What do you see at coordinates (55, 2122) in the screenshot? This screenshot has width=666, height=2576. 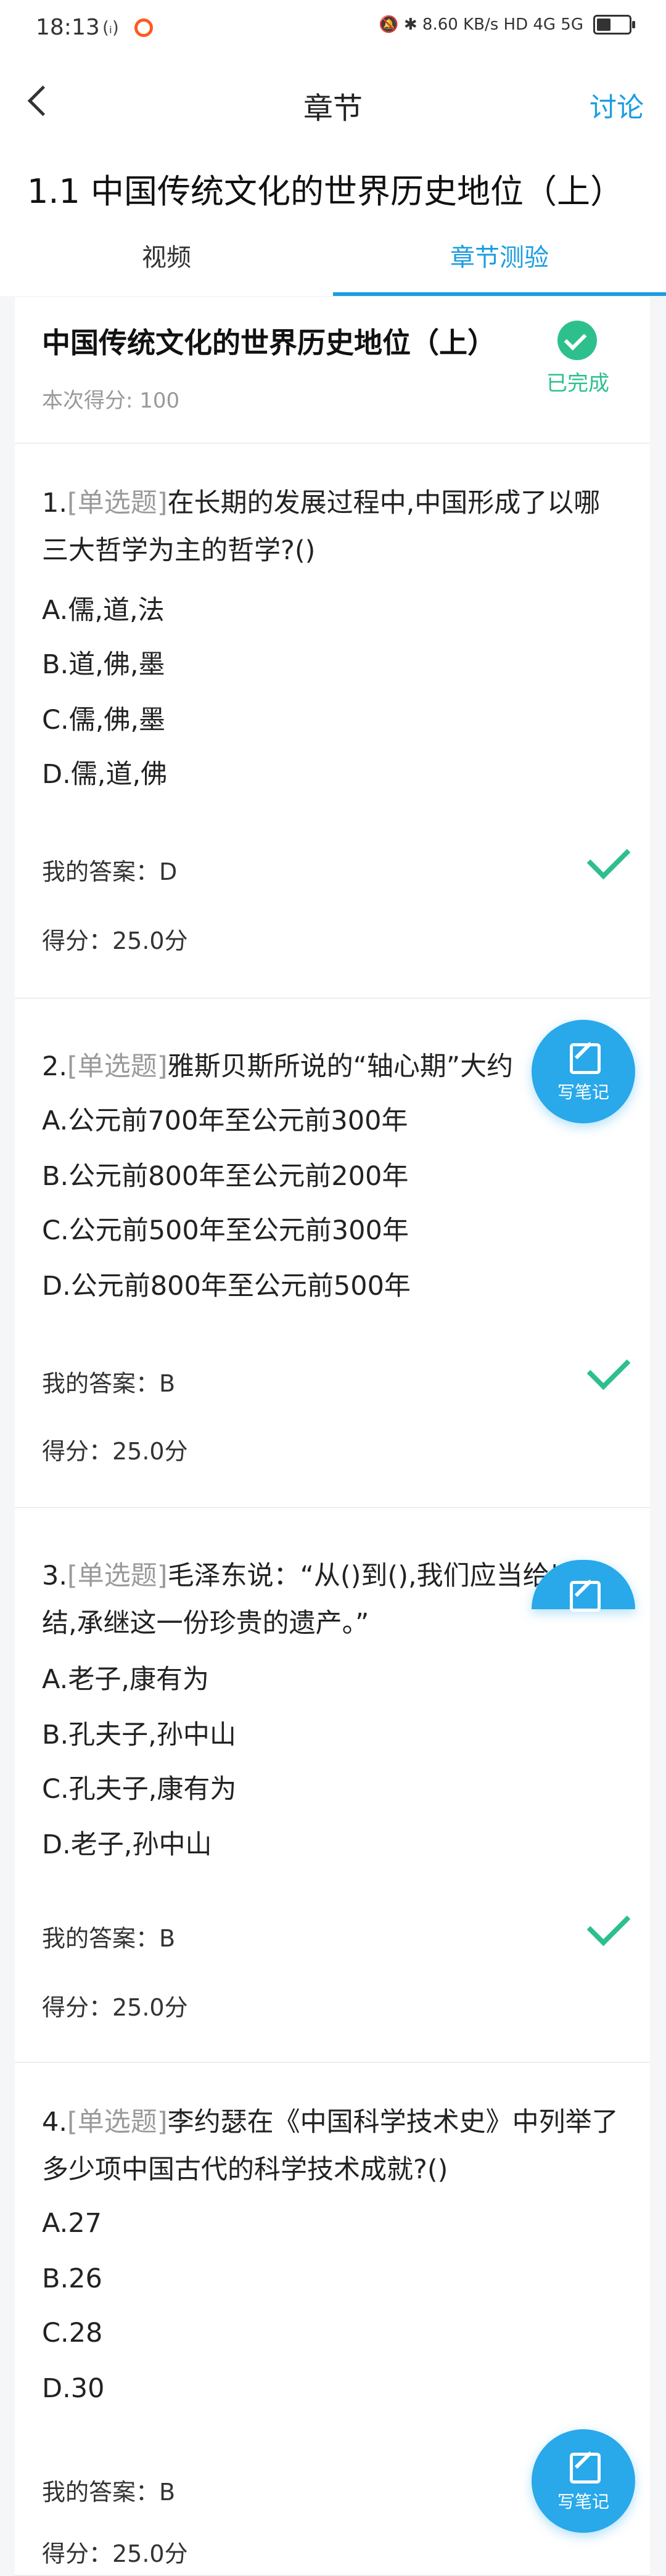 I see `question-number: 4.` at bounding box center [55, 2122].